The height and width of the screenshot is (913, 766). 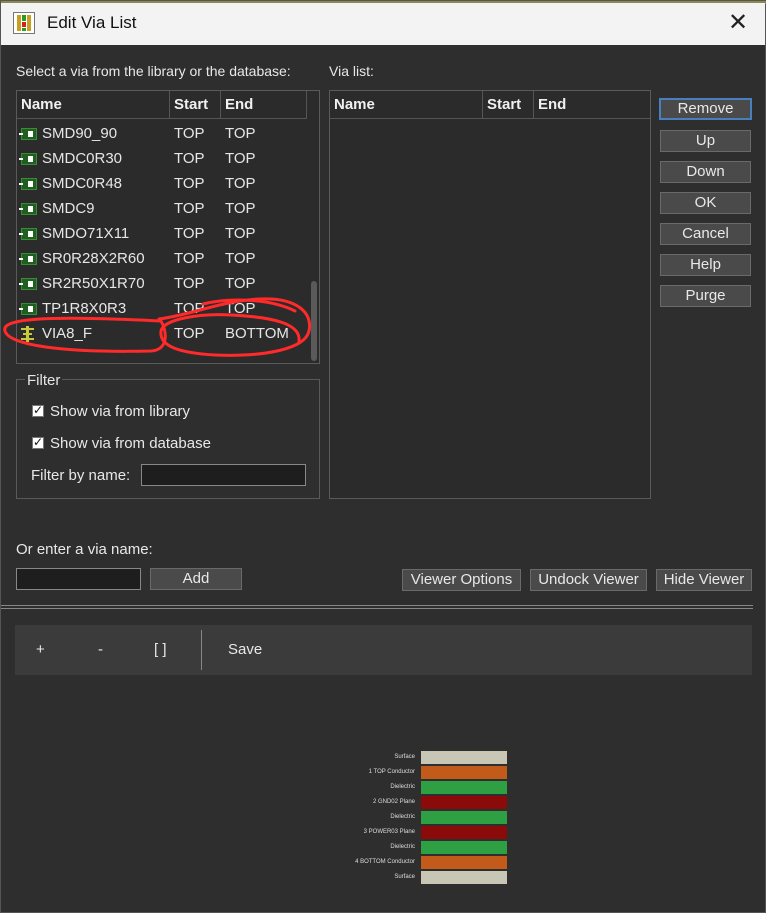 I want to click on library-row: SMDC0R30 TOP TOP, so click(x=162, y=159).